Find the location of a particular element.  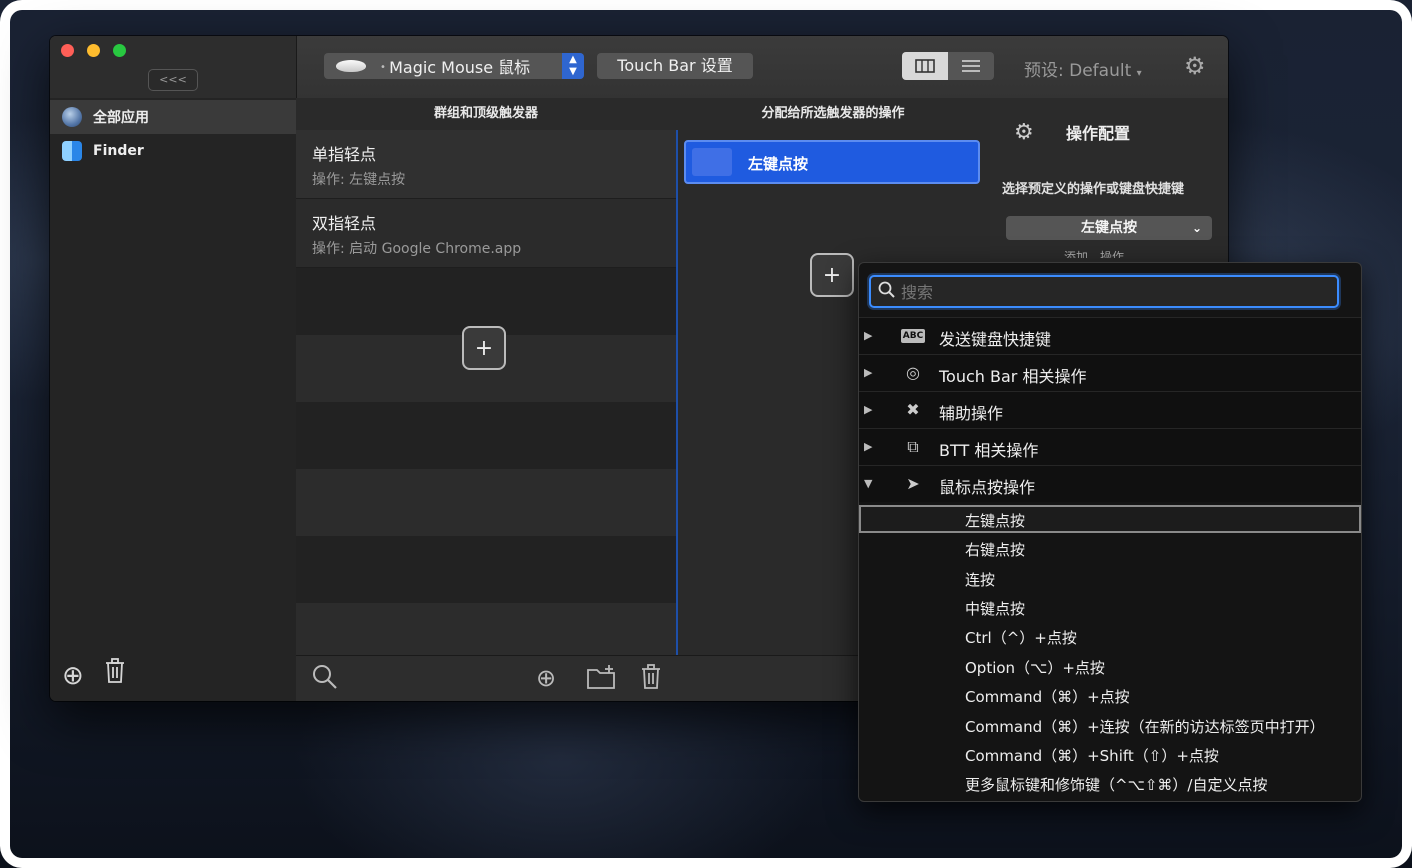

menu-item-label: Command（⌘）+Shift（⇧）+点按 is located at coordinates (1092, 756).